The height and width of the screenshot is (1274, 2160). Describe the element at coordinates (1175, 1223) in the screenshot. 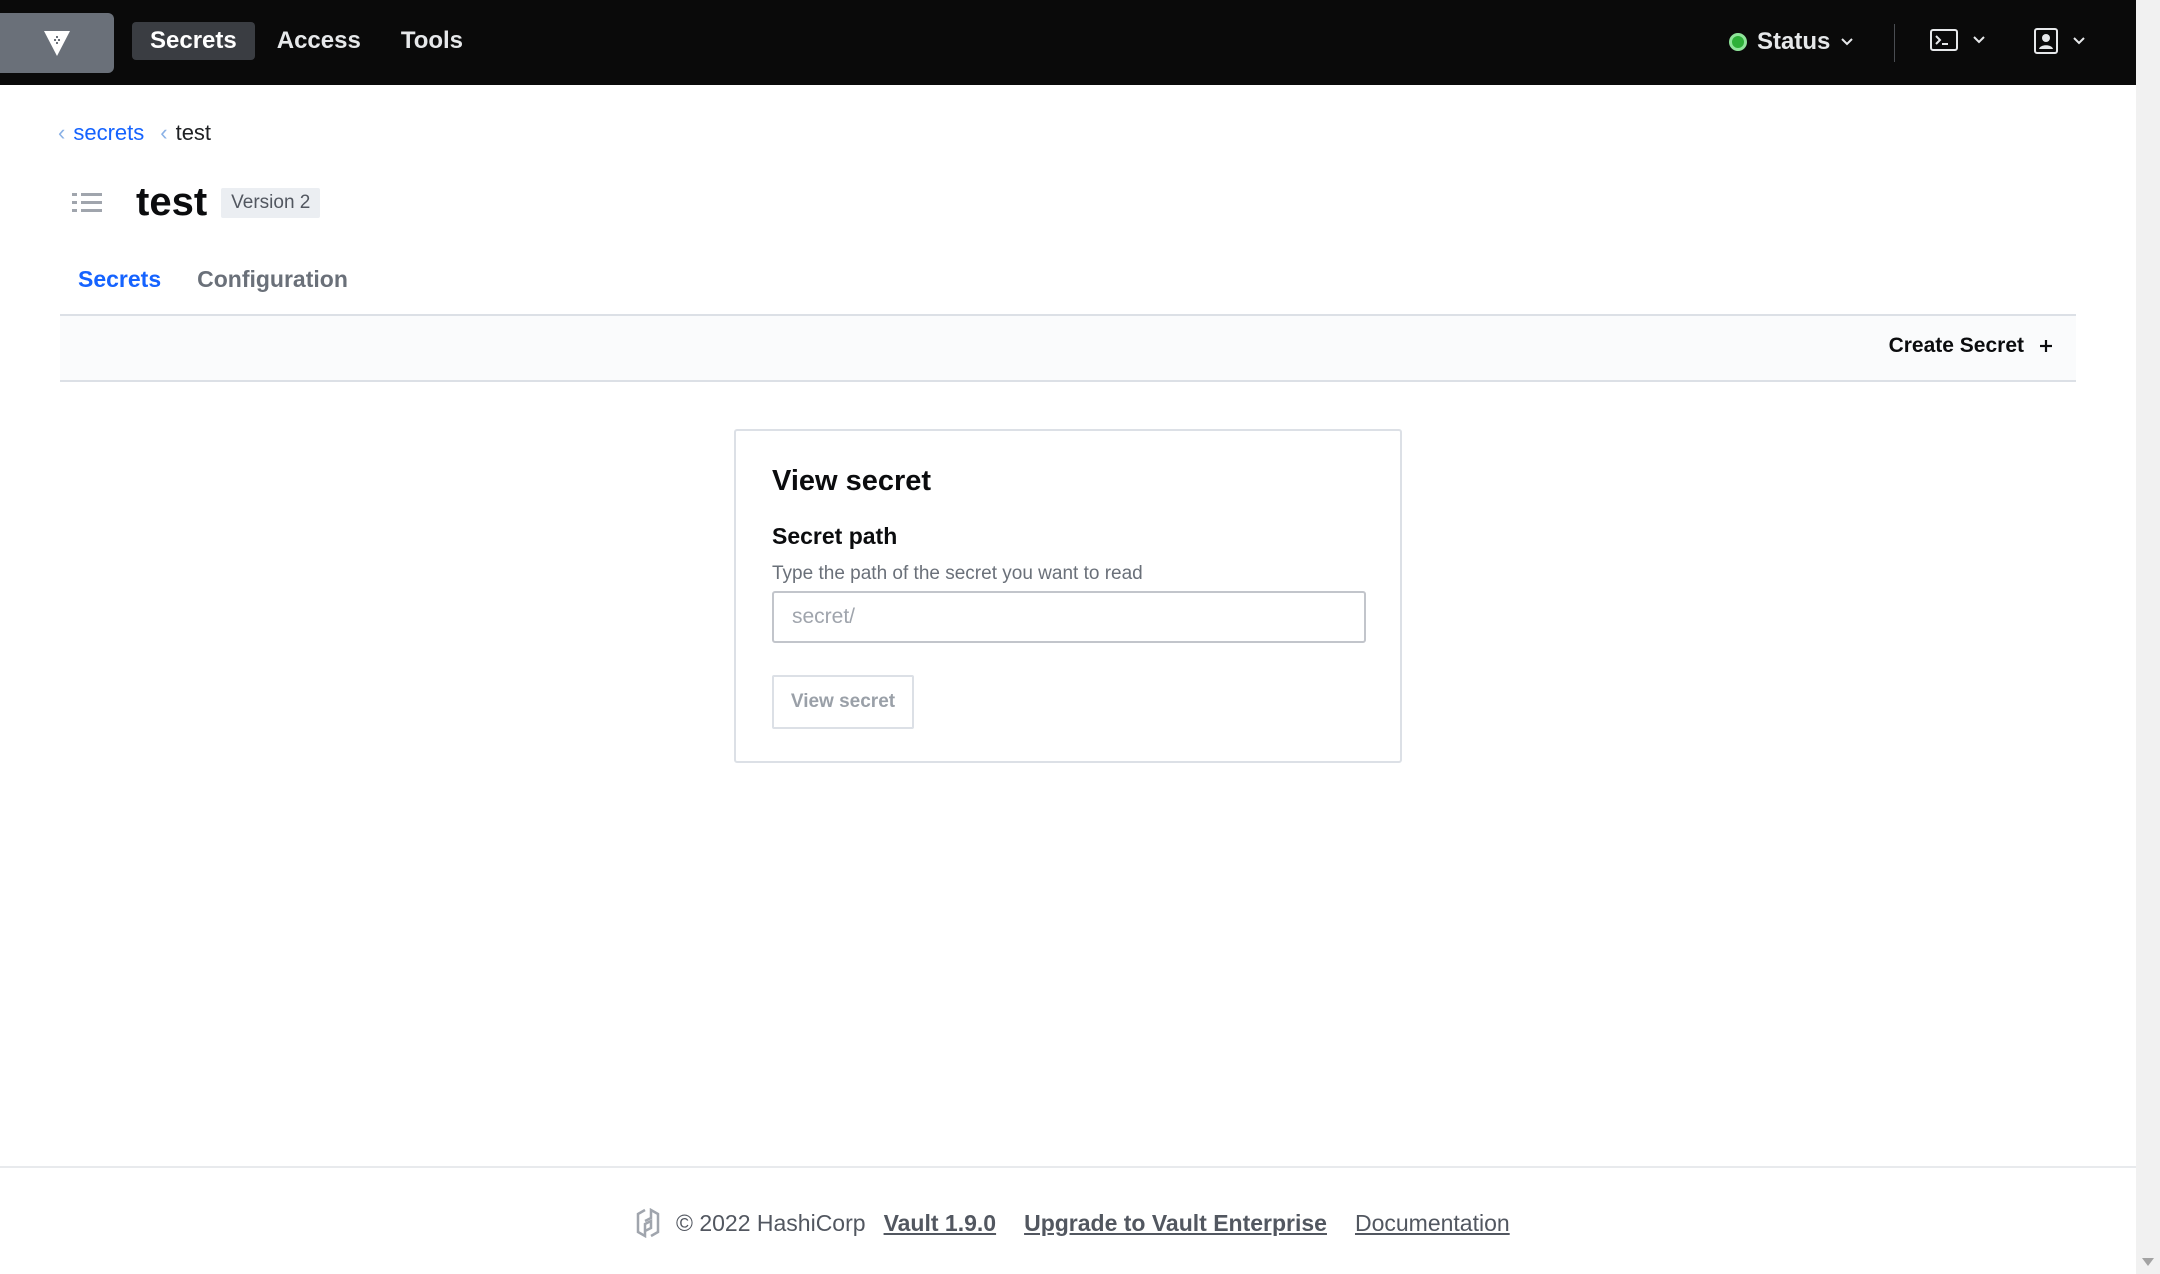

I see `upgrade-enterprise-link: Upgrade to Vault Enterprise` at that location.